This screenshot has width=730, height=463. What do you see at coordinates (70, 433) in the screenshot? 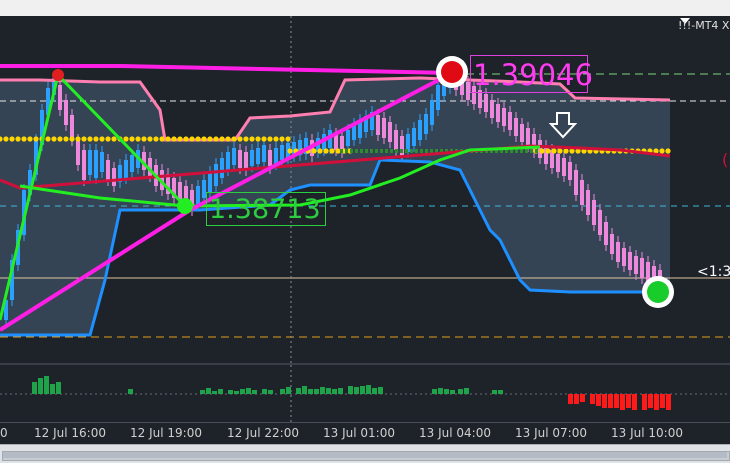
I see `time-label: 12 Jul 16:00` at bounding box center [70, 433].